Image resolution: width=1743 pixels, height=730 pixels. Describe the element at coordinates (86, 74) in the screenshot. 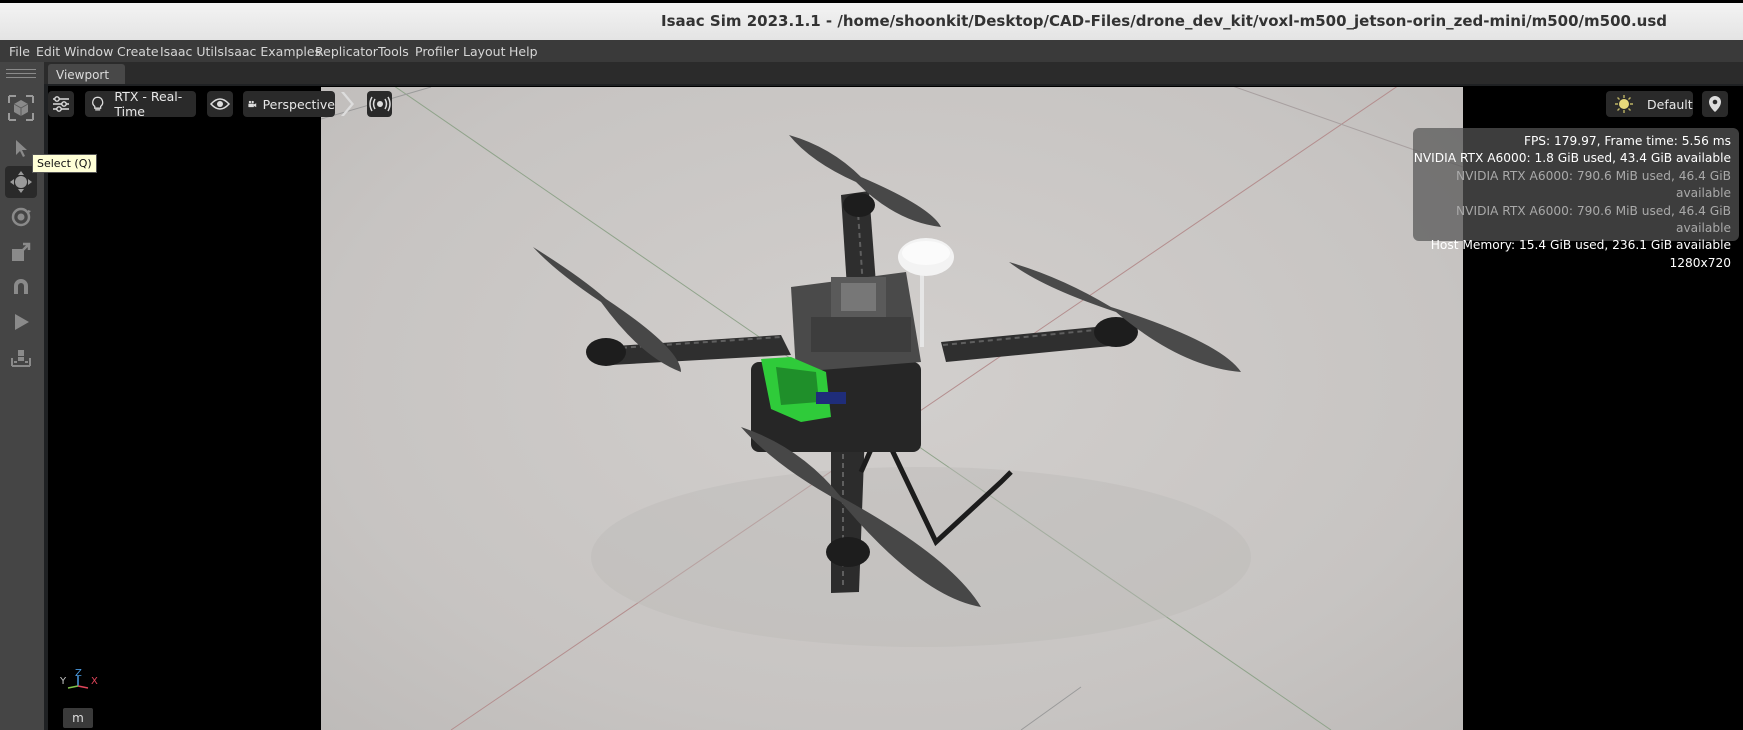

I see `tab-viewport: Viewport` at that location.